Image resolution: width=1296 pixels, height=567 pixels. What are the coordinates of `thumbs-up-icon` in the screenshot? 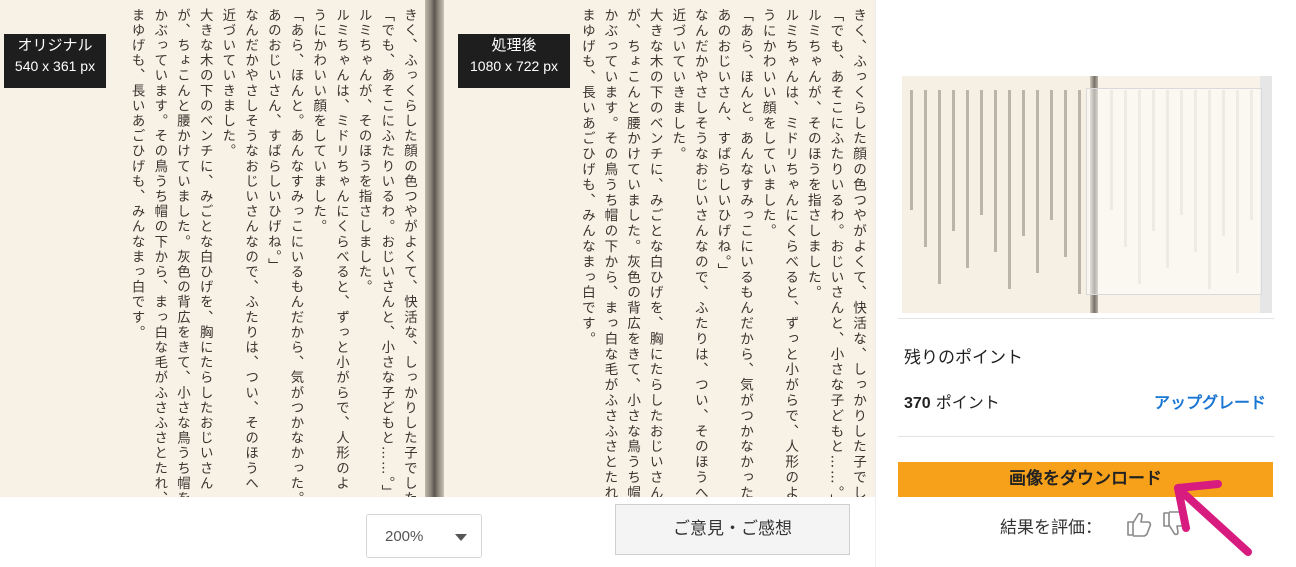 It's located at (1139, 524).